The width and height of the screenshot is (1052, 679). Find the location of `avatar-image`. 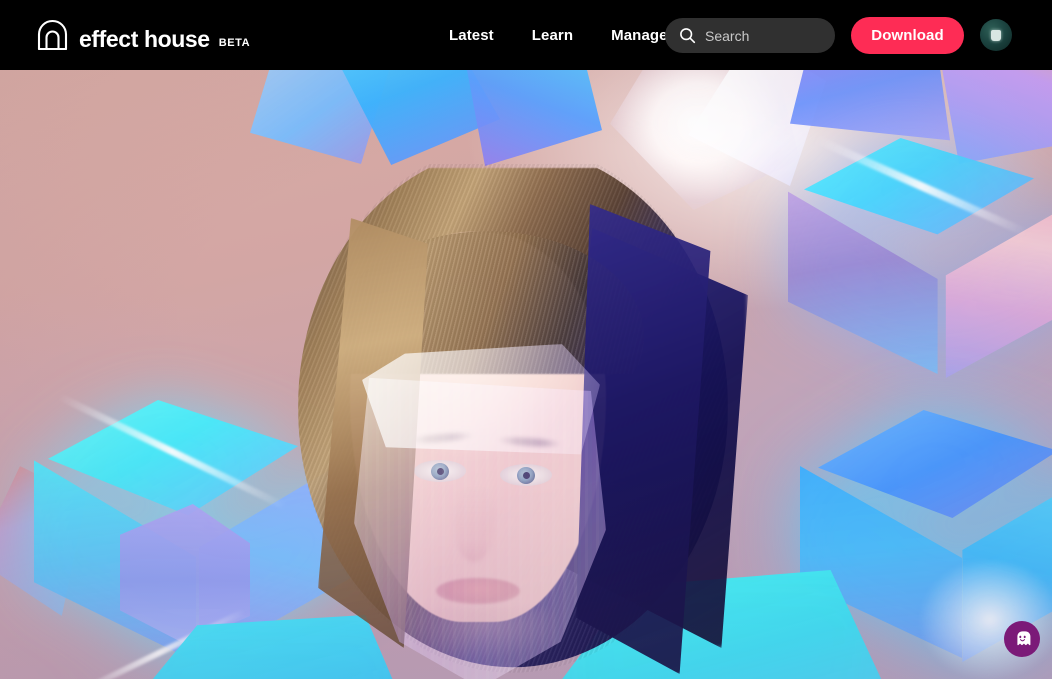

avatar-image is located at coordinates (996, 35).